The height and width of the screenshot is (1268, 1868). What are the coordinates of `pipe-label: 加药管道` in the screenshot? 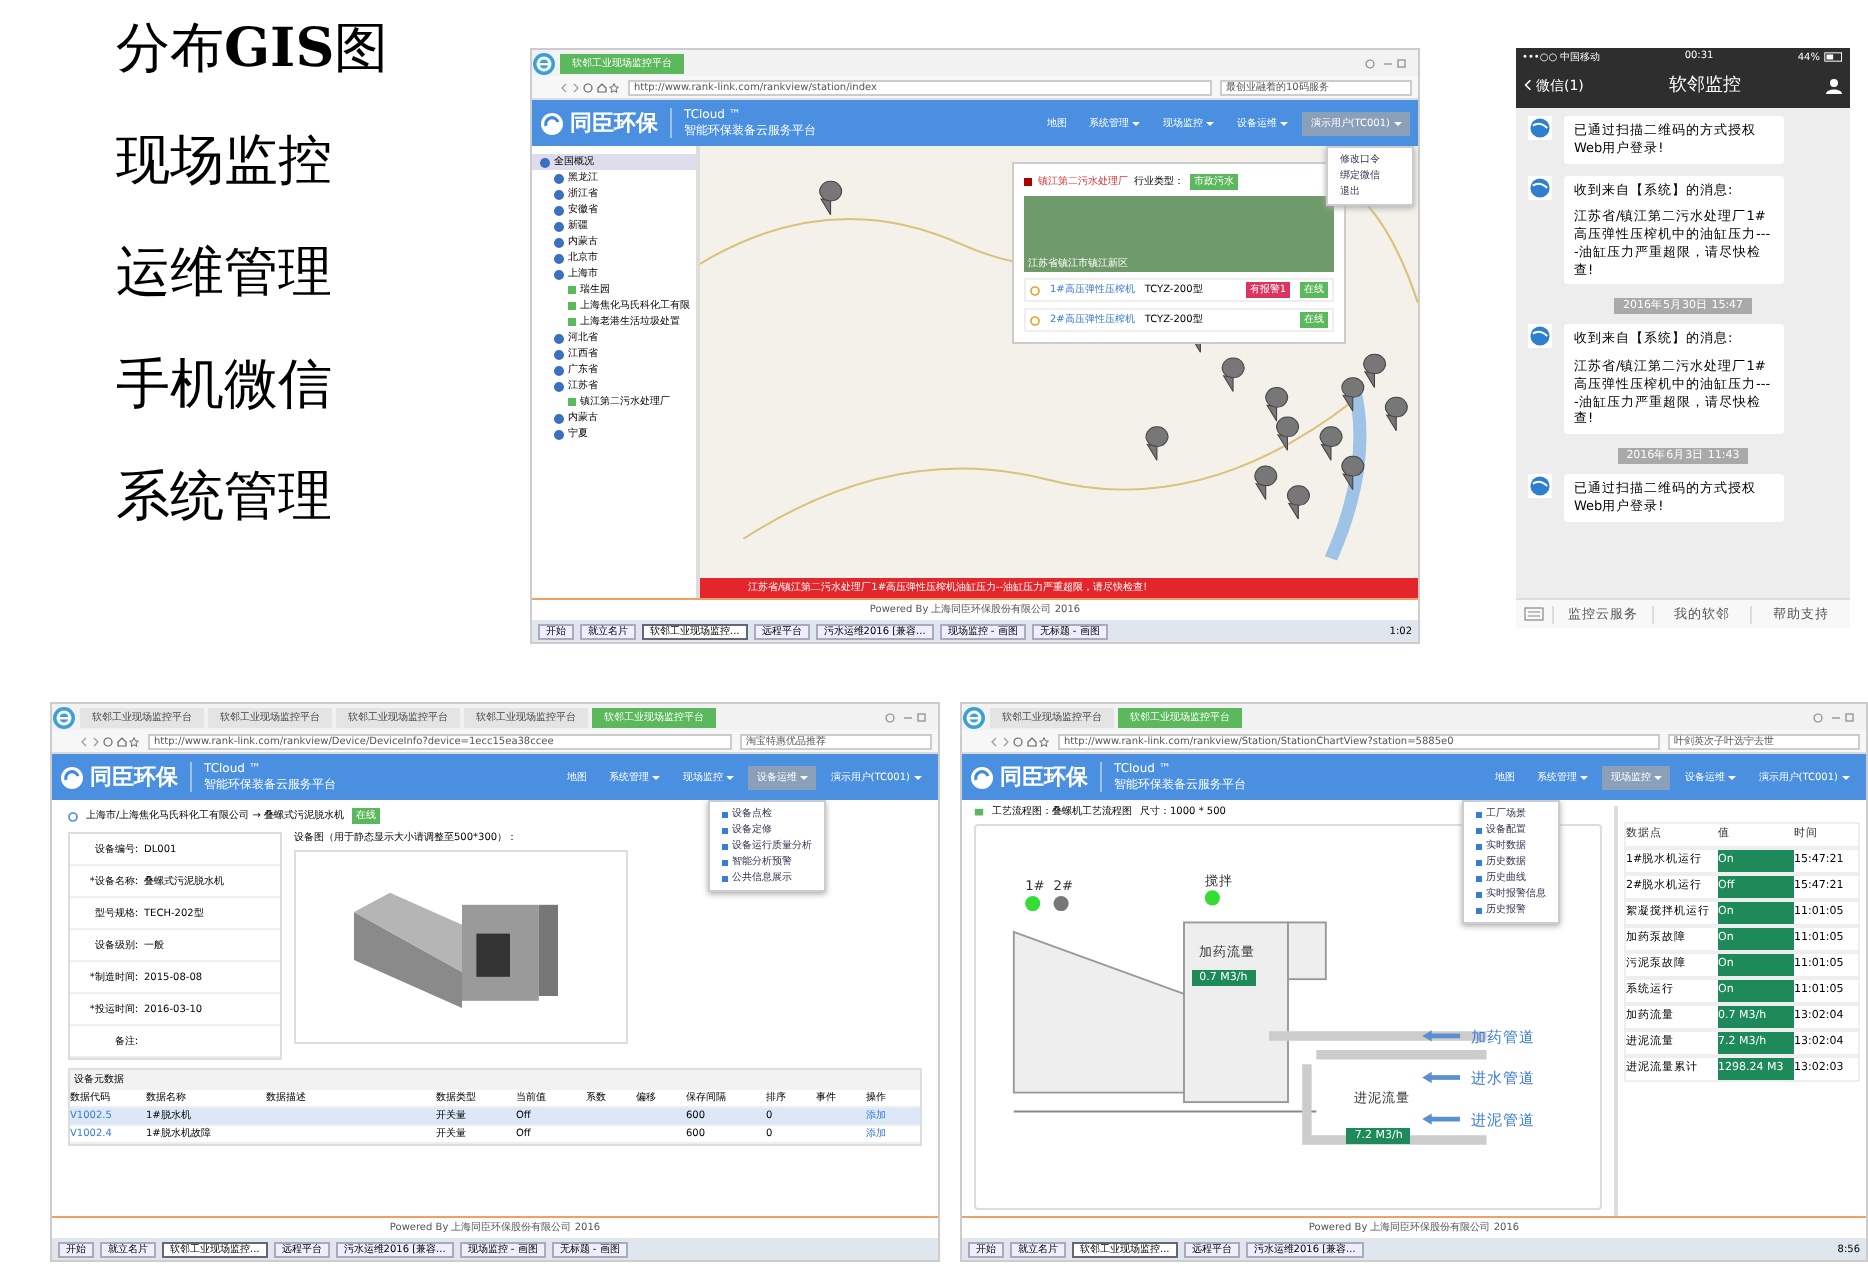 It's located at (1503, 1036).